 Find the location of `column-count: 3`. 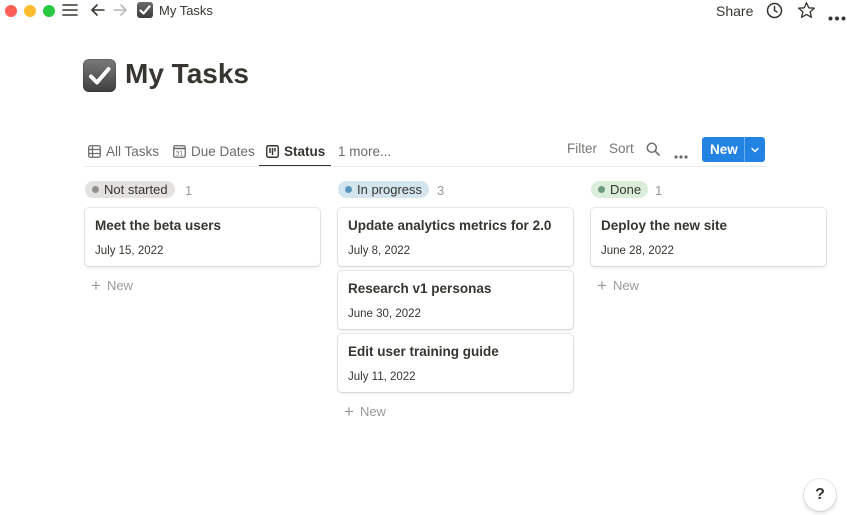

column-count: 3 is located at coordinates (441, 190).